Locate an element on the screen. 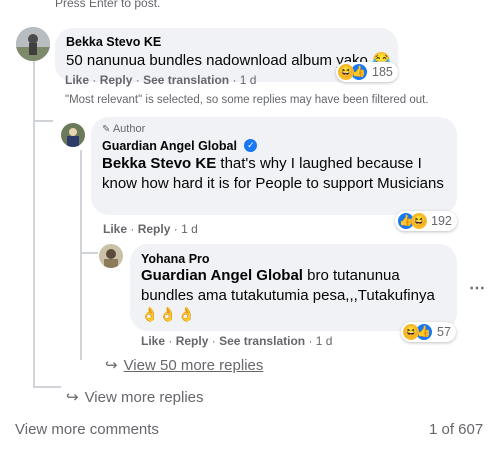 This screenshot has width=500, height=450. thread-line-nested is located at coordinates (81, 255).